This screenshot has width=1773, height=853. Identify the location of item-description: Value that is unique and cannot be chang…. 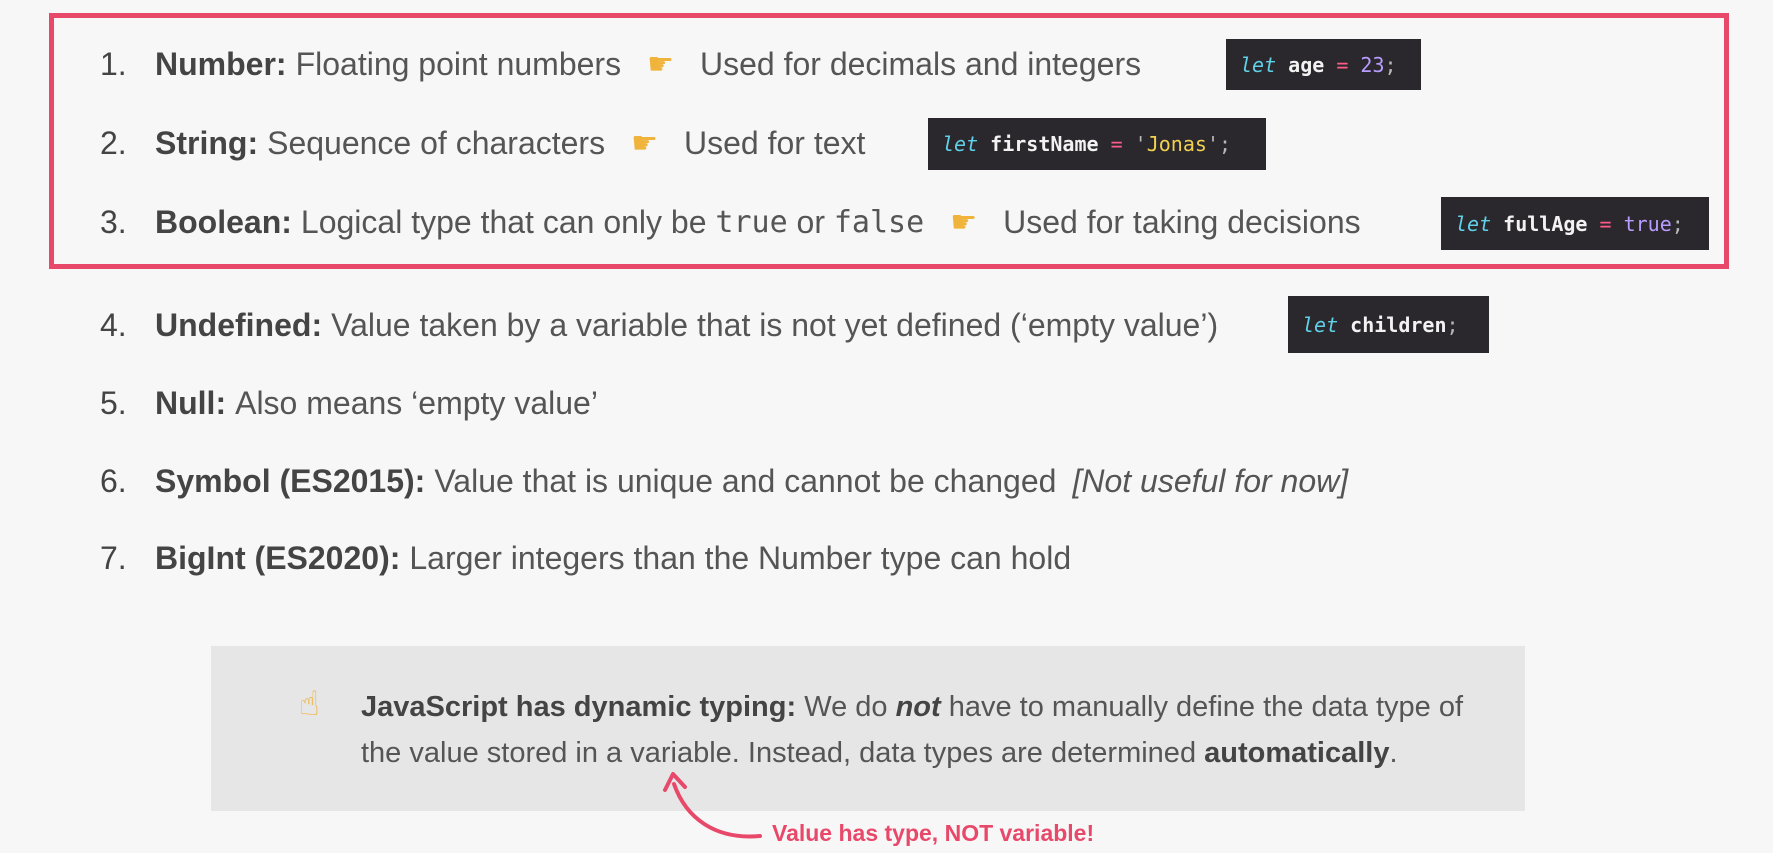
(745, 480).